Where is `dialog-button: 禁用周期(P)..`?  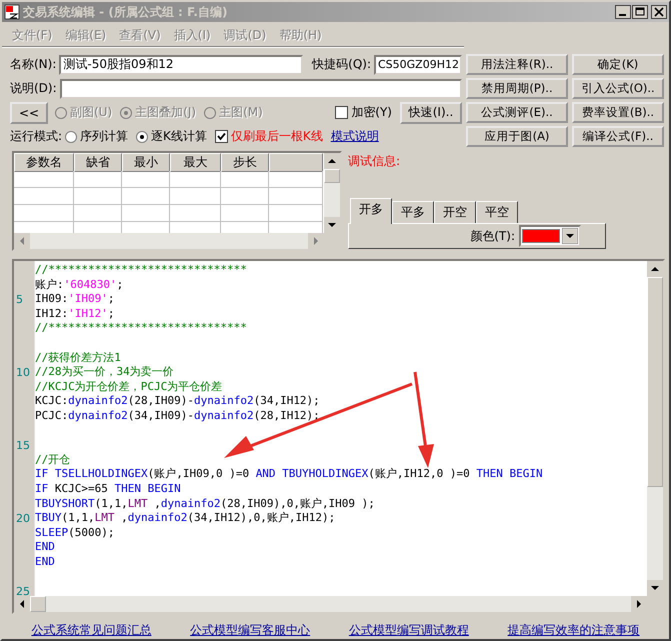
dialog-button: 禁用周期(P).. is located at coordinates (517, 88).